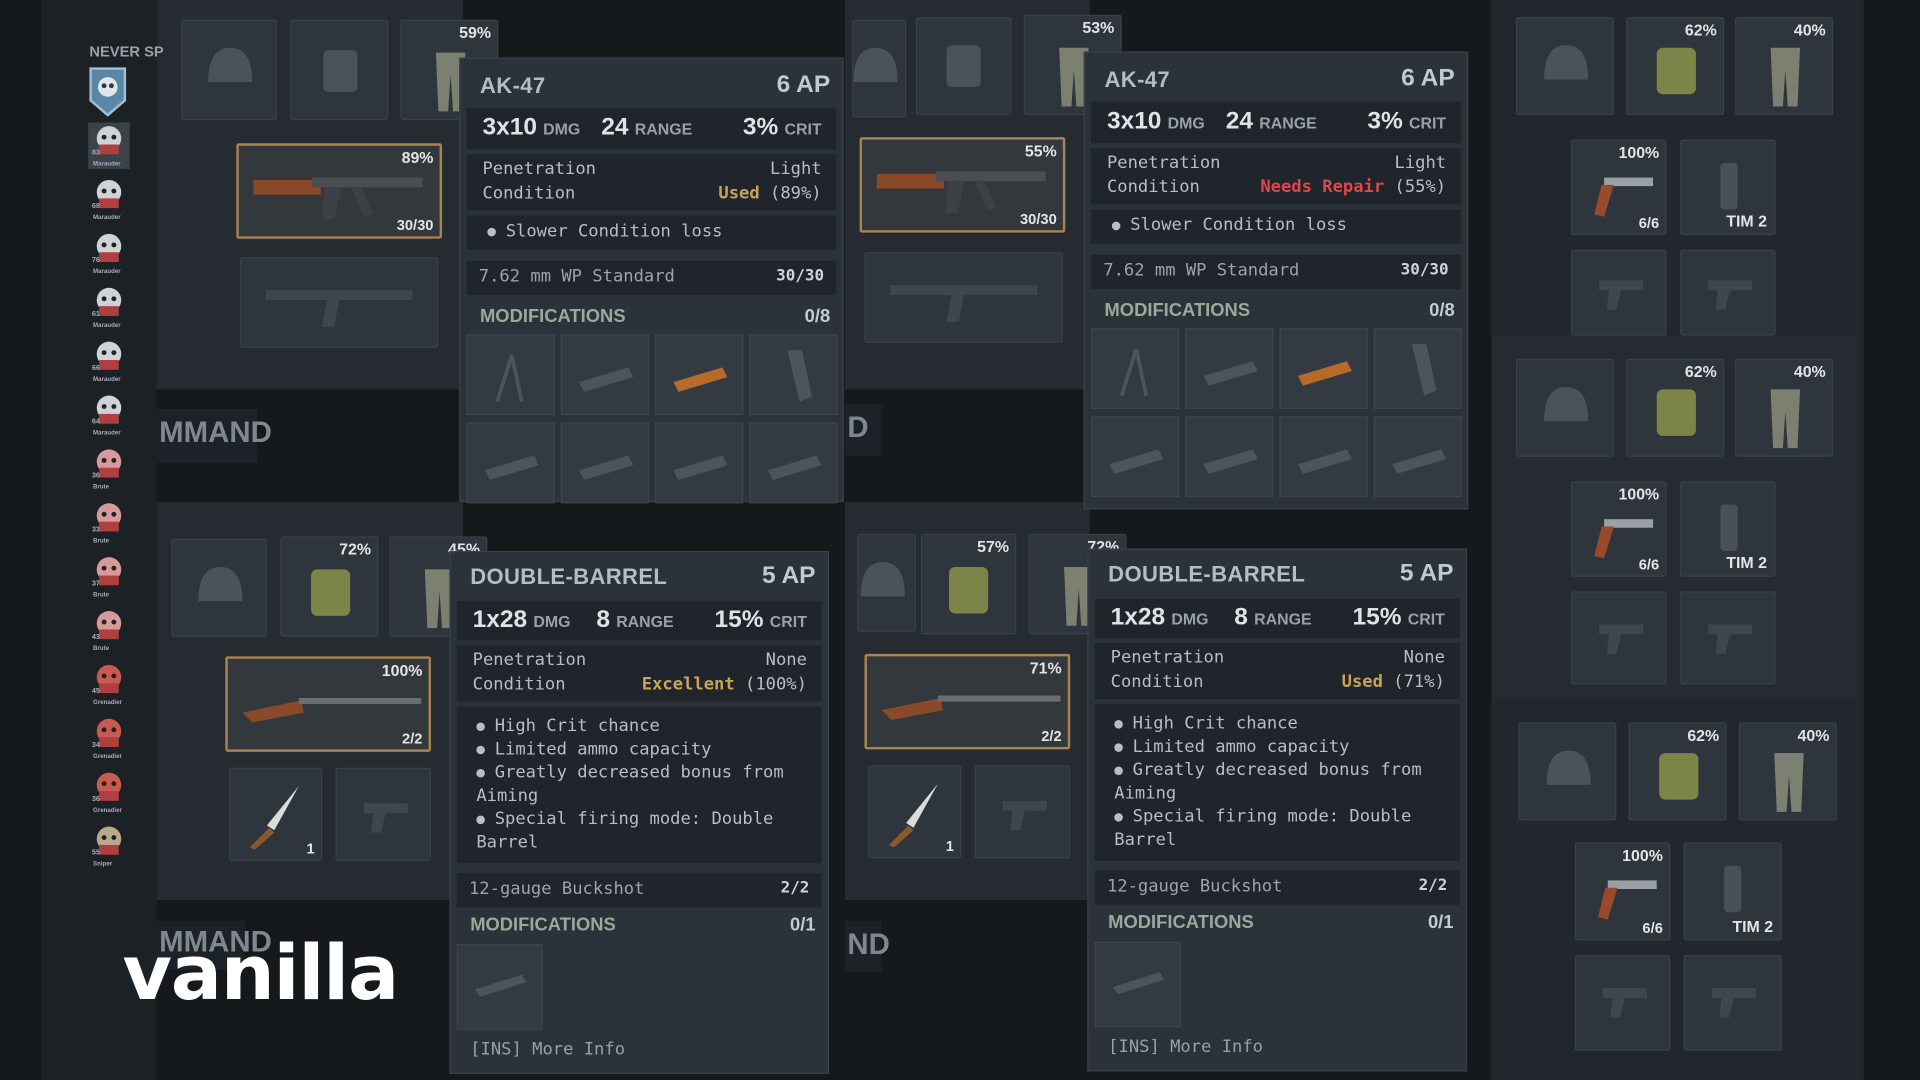  Describe the element at coordinates (107, 164) in the screenshot. I see `member-role: Marauder` at that location.